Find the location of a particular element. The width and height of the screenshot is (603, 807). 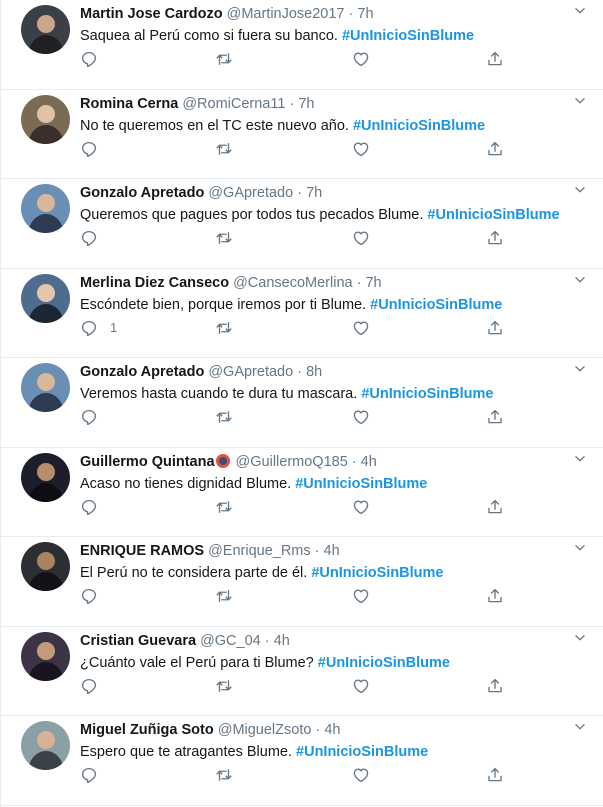

user-handle: @GuillermoQ185 is located at coordinates (292, 462).